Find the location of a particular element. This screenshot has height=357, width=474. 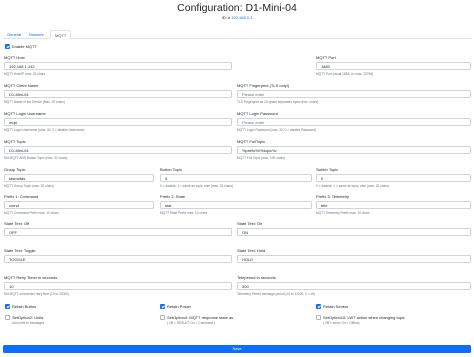

device-id: ID: # 192.168.0.3 is located at coordinates (237, 17).